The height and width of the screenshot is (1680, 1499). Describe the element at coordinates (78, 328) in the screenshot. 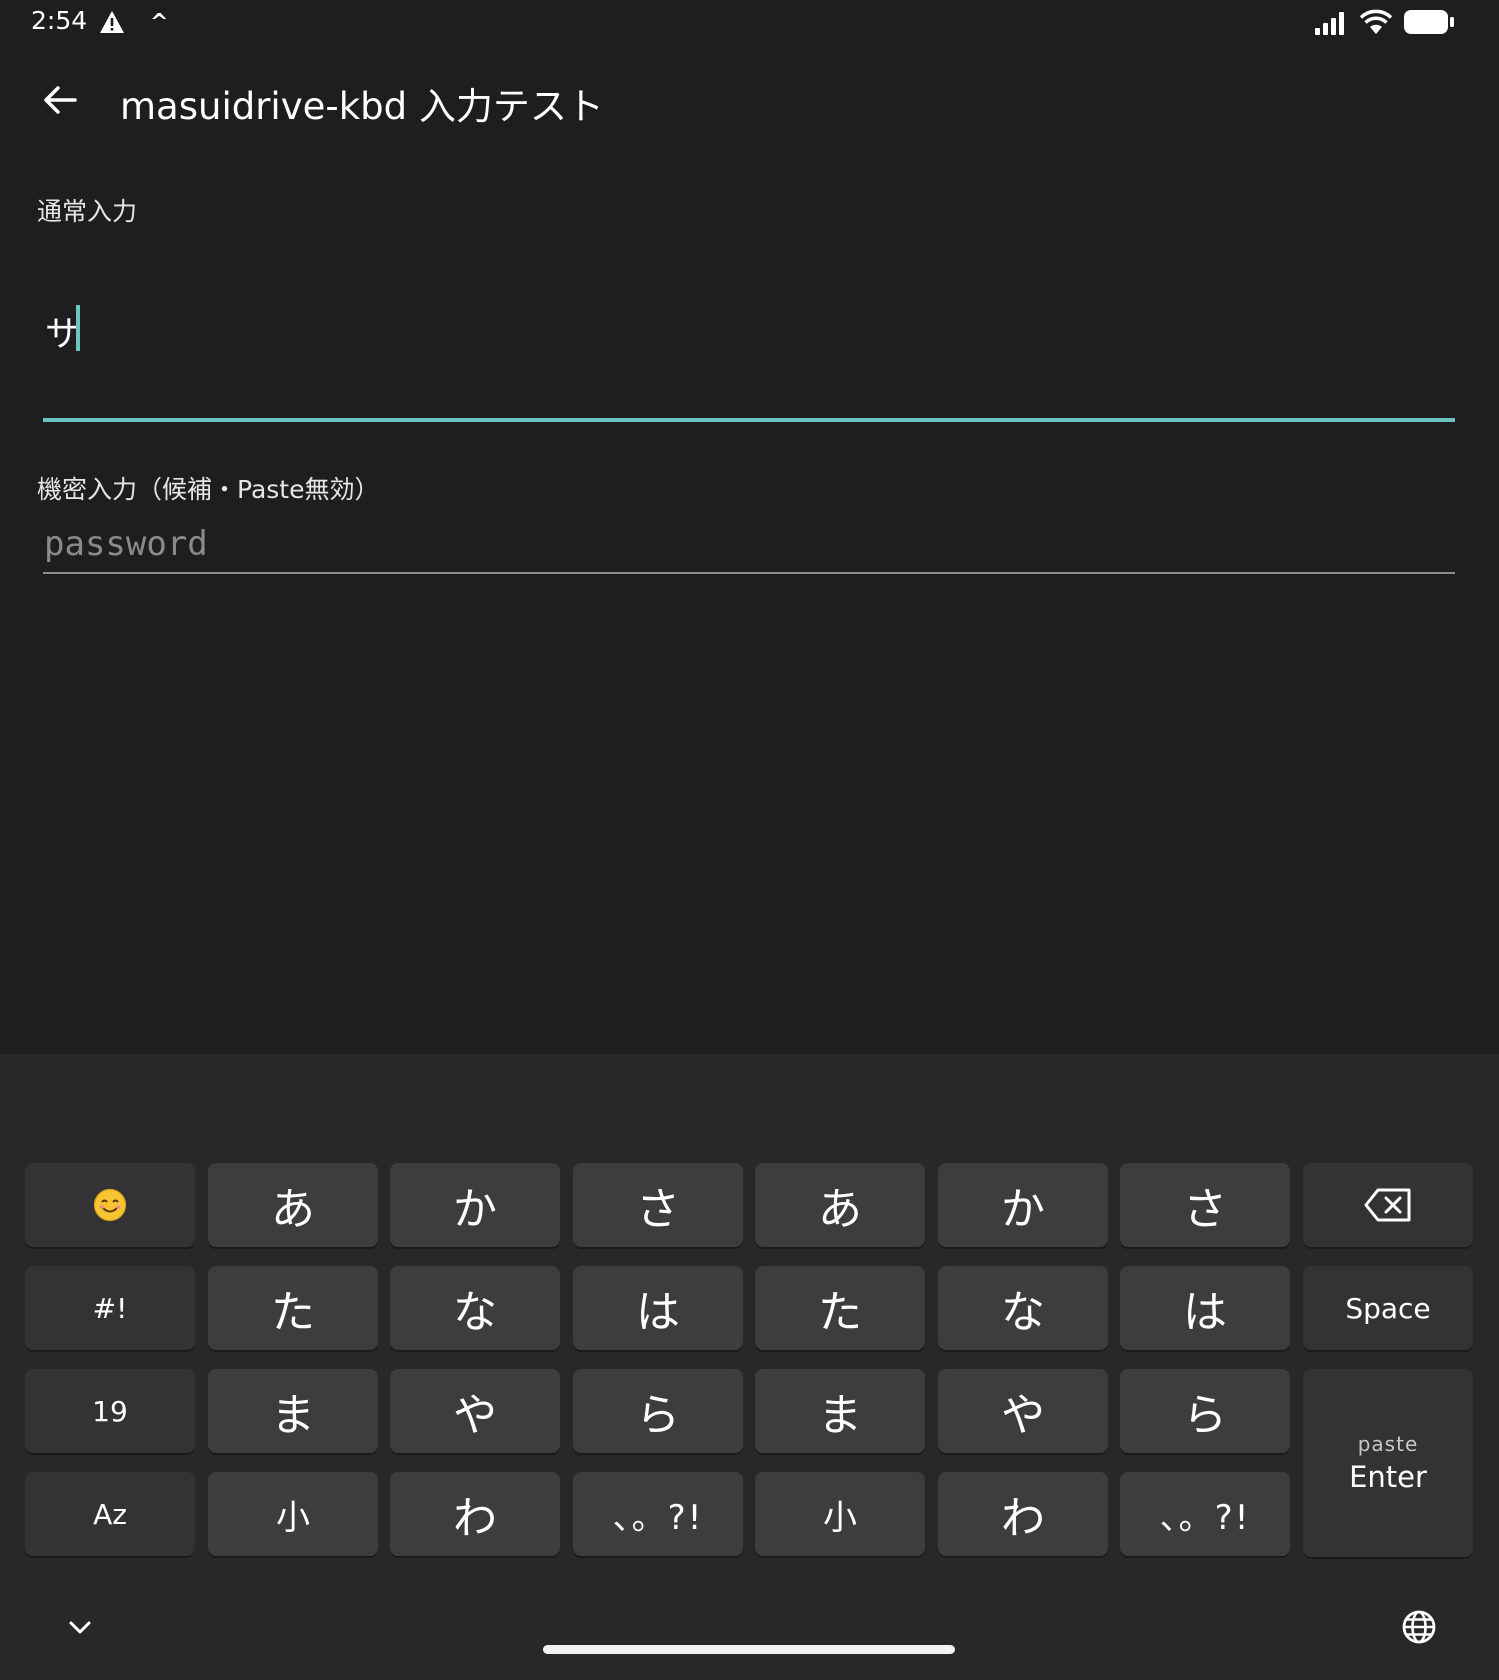

I see `text-cursor` at that location.